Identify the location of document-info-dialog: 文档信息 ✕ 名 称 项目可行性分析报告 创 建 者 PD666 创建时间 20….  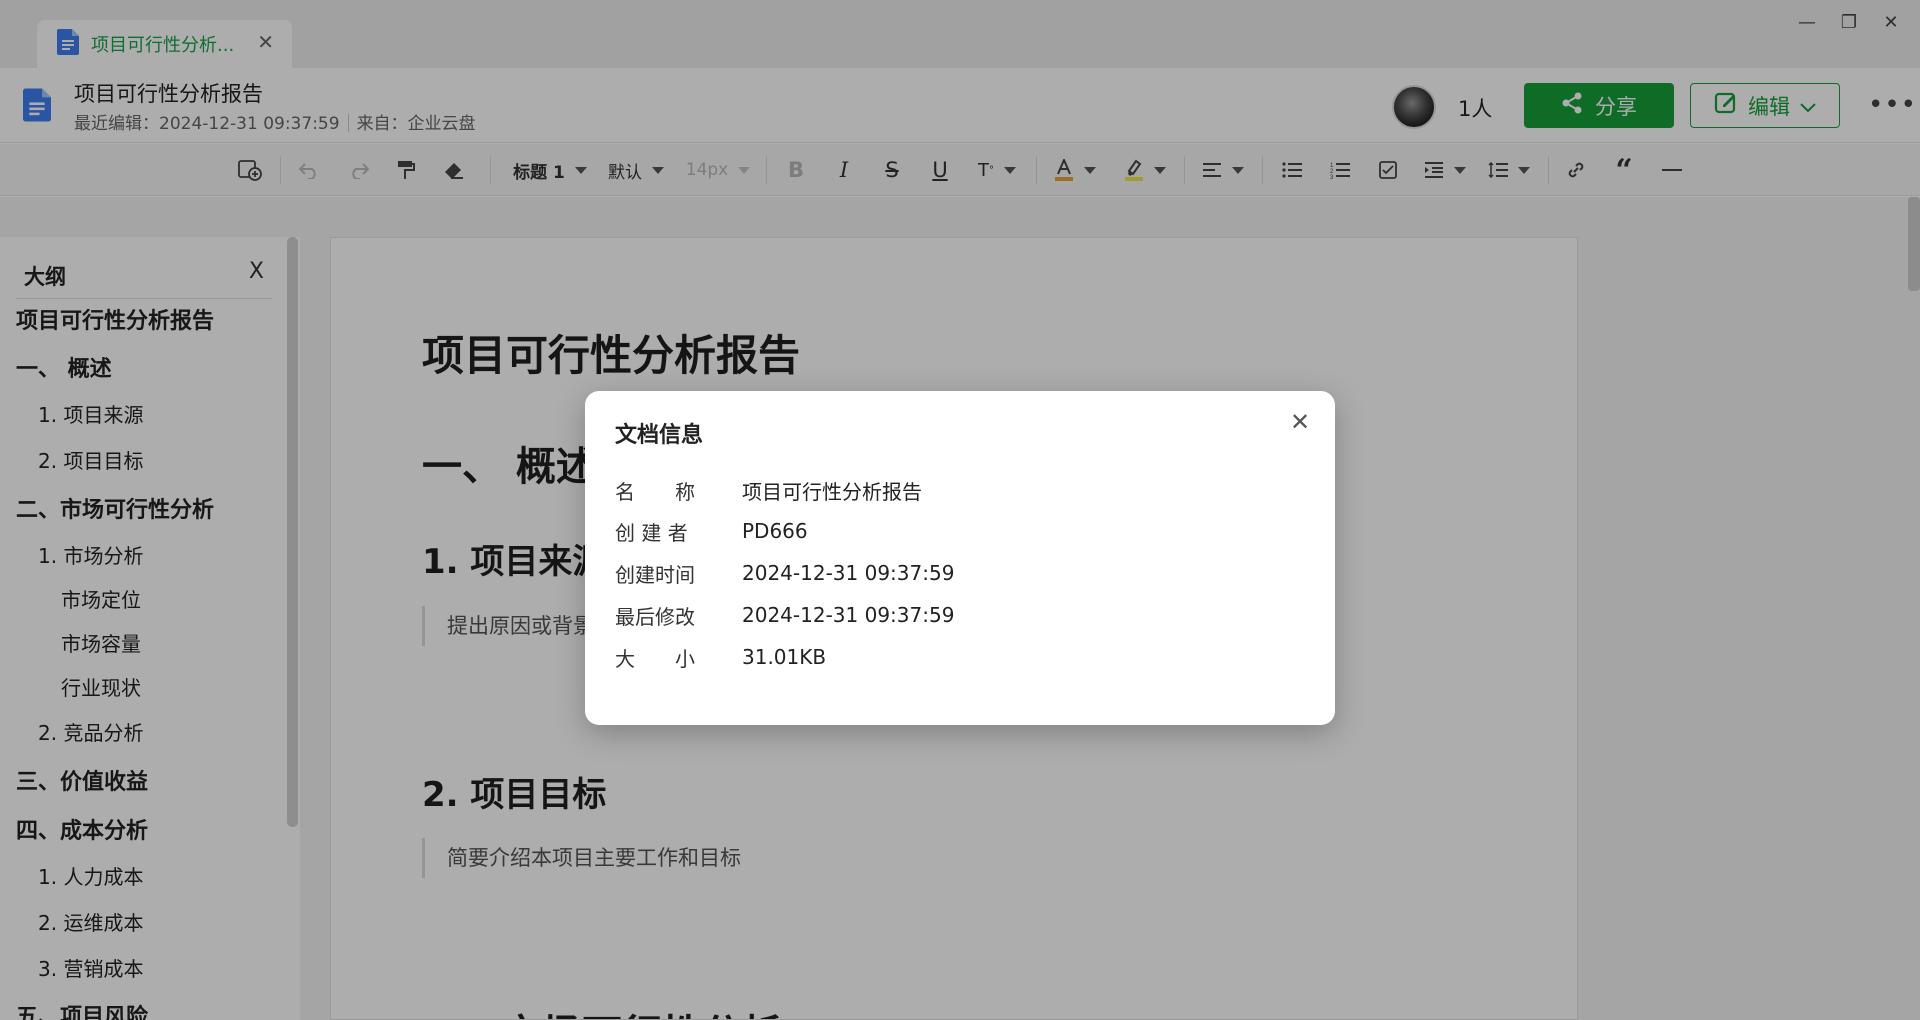
(960, 558).